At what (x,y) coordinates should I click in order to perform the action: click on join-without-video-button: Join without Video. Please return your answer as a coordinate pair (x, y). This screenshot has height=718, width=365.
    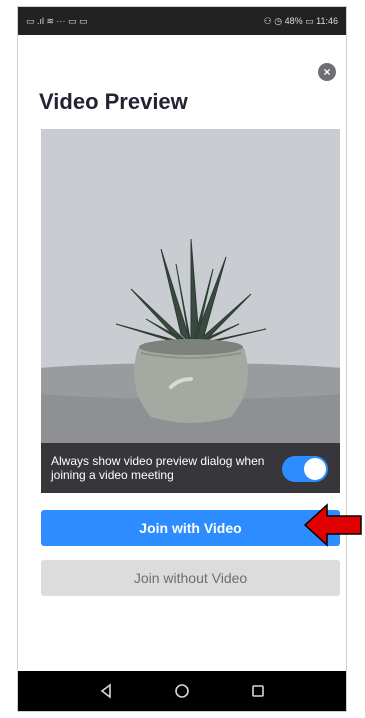
    Looking at the image, I should click on (190, 578).